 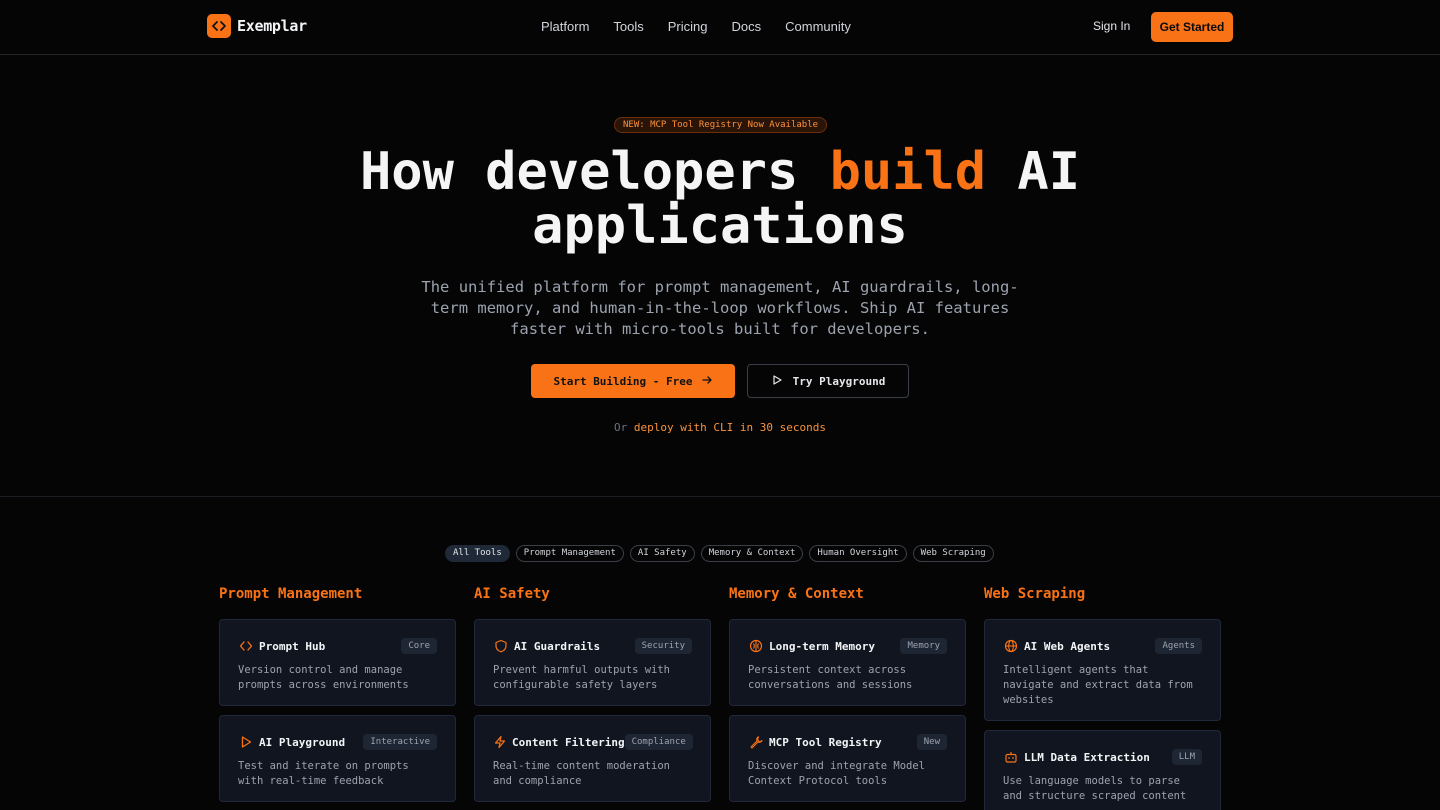 What do you see at coordinates (1035, 594) in the screenshot?
I see `category-title: Web Scraping` at bounding box center [1035, 594].